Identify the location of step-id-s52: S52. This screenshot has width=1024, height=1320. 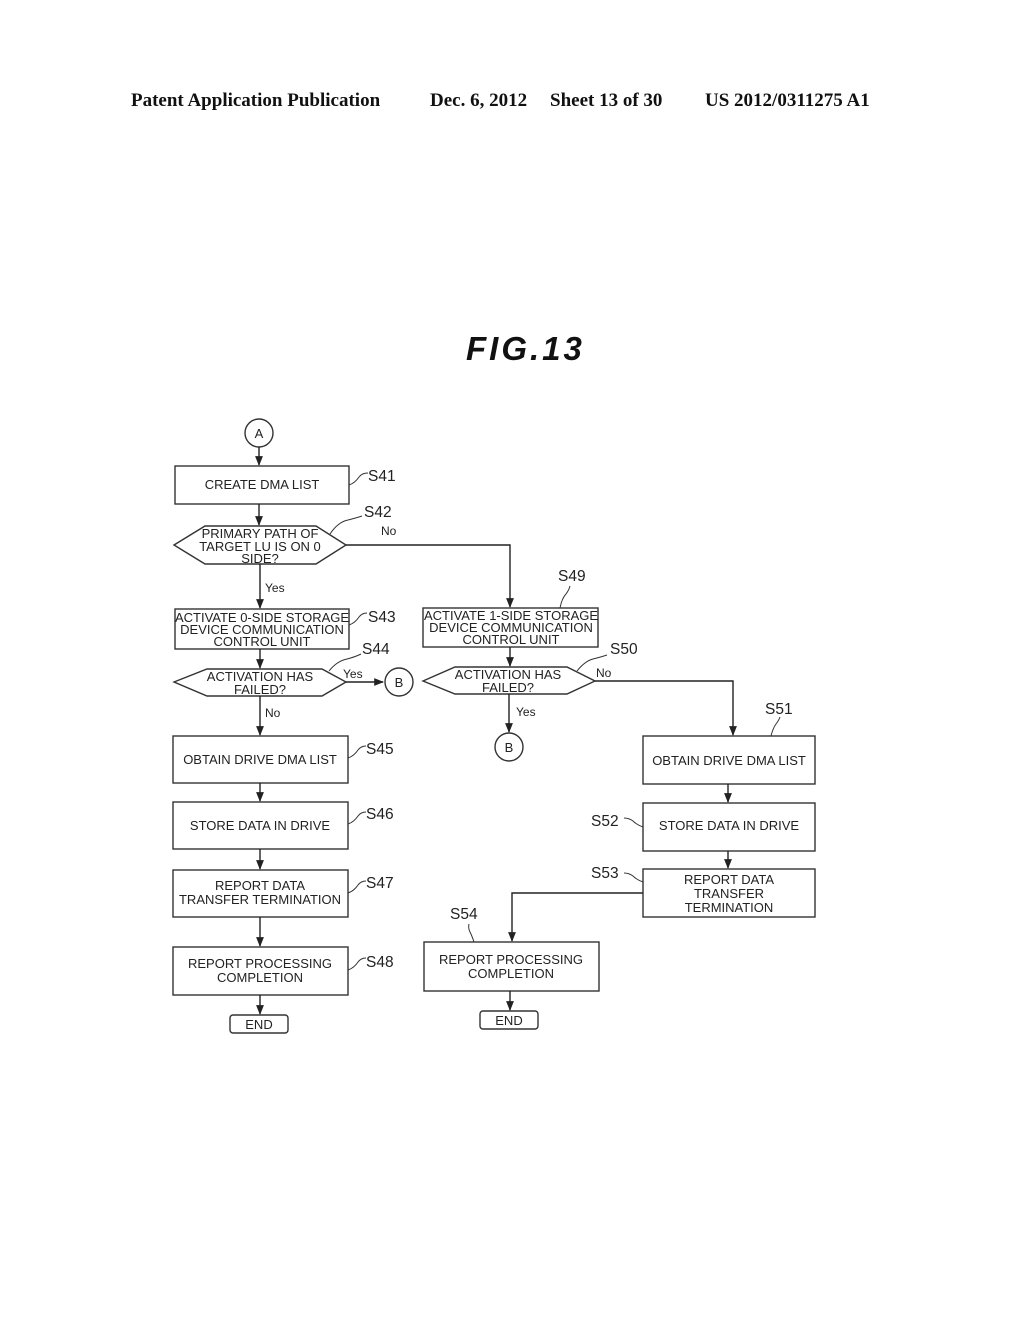
(605, 821).